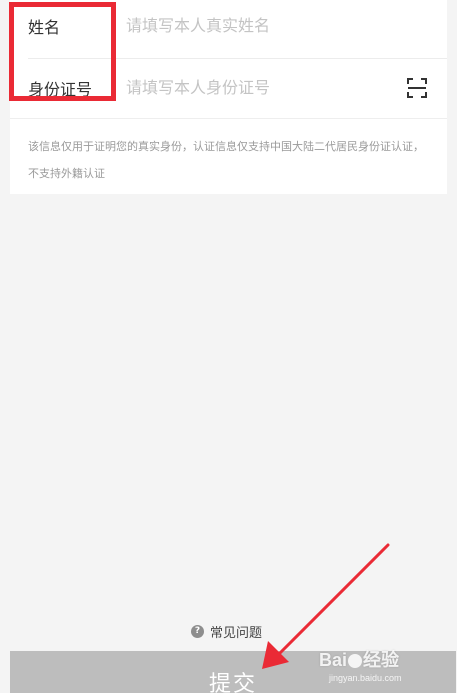 The image size is (457, 693). What do you see at coordinates (62, 51) in the screenshot?
I see `highlight-annotation-box` at bounding box center [62, 51].